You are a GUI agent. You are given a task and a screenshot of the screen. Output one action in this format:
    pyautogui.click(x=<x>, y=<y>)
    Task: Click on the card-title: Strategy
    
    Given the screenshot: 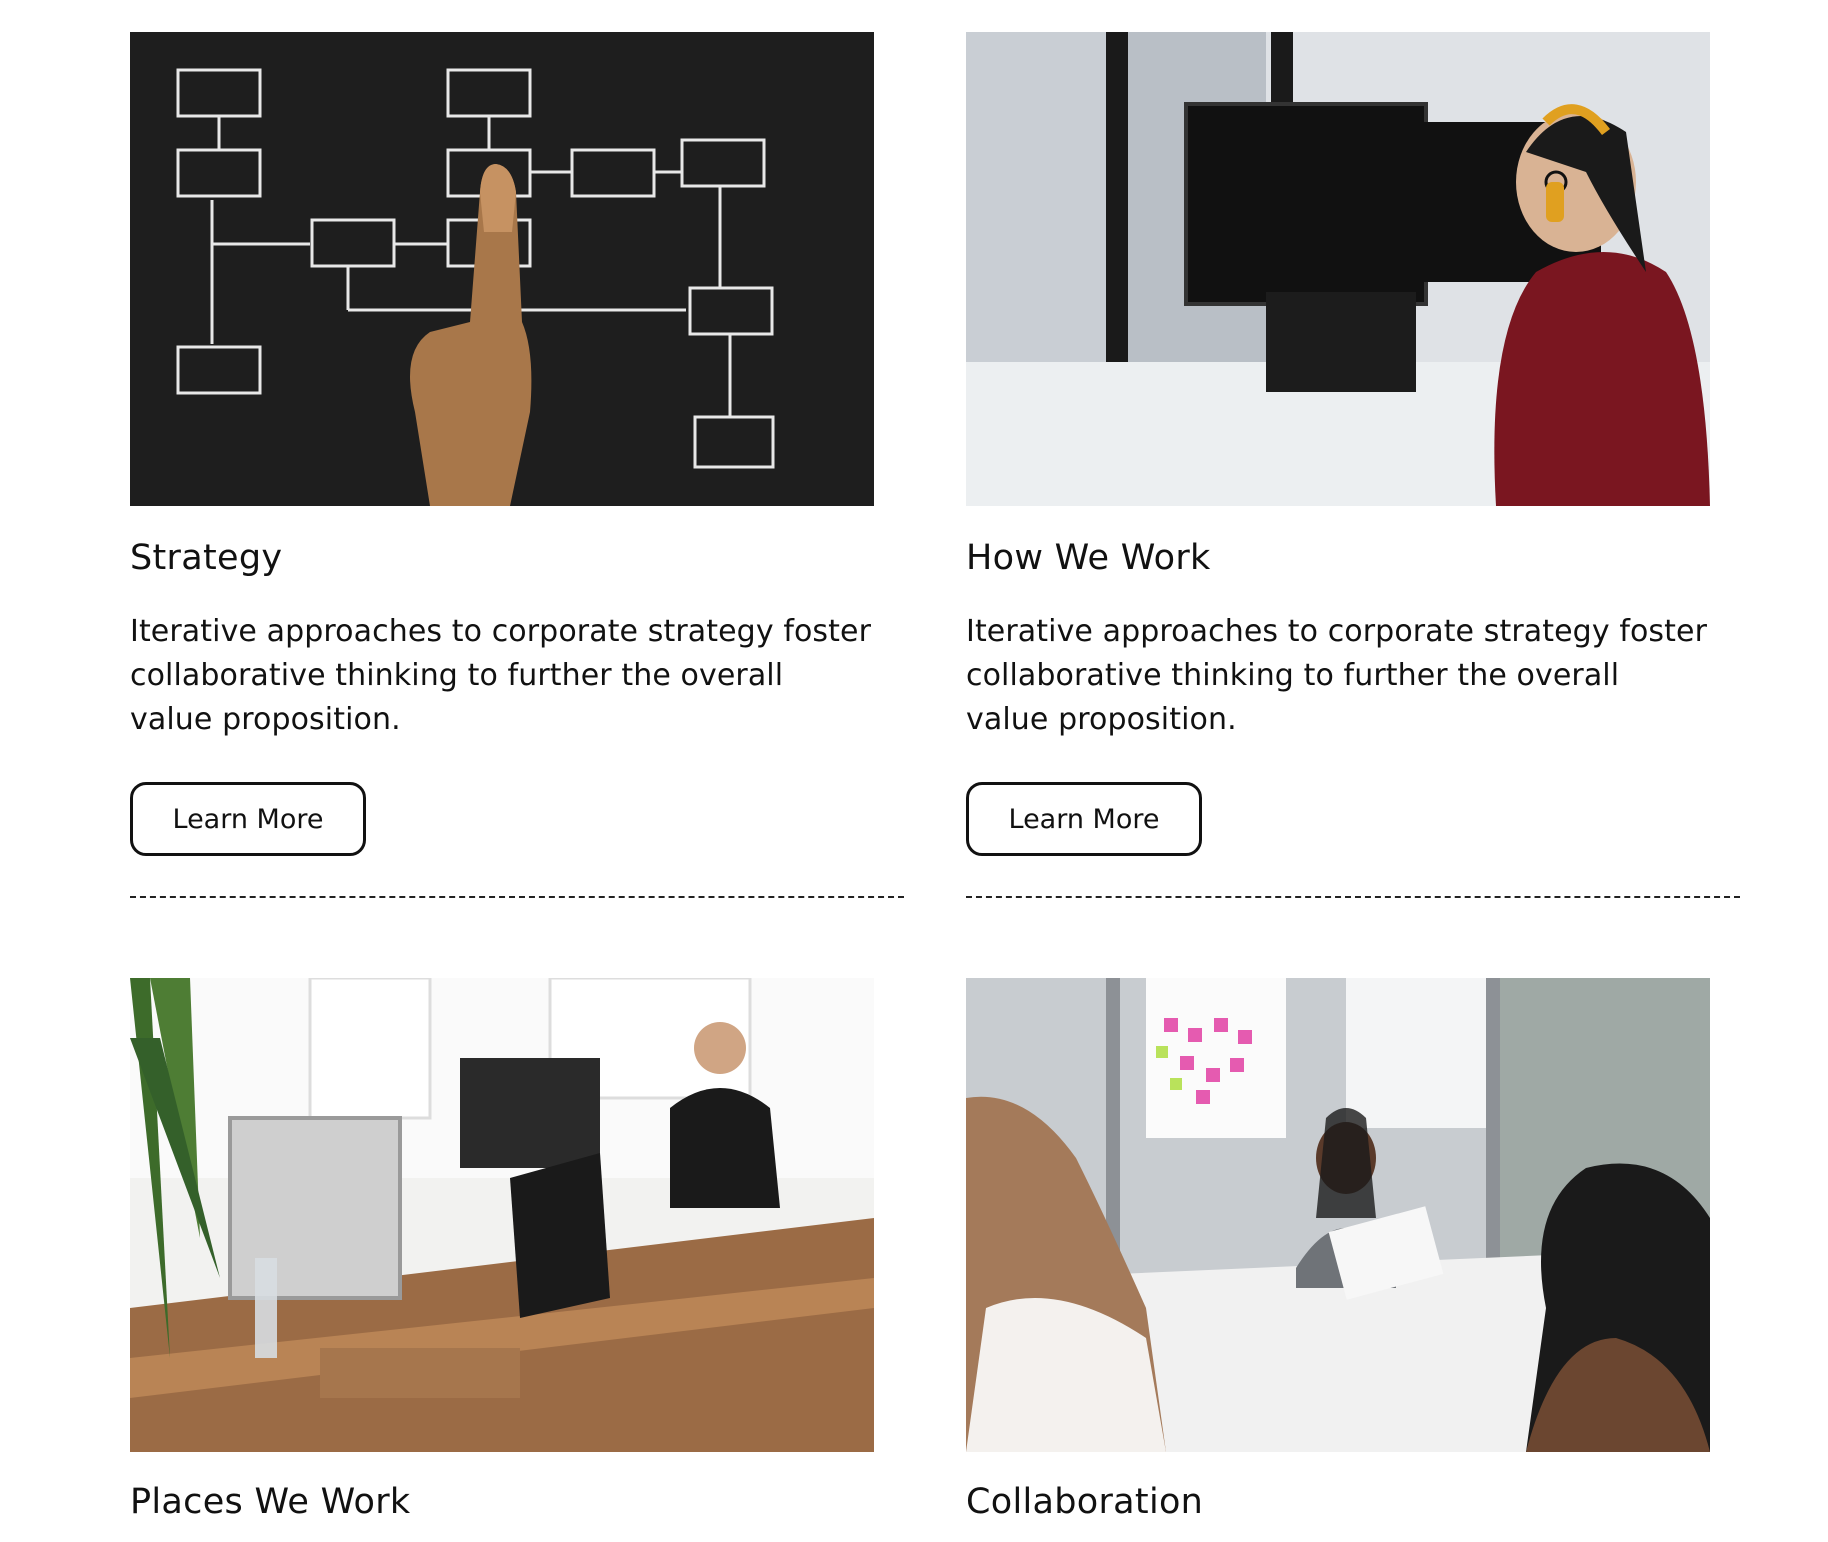 What is the action you would take?
    pyautogui.click(x=206, y=558)
    